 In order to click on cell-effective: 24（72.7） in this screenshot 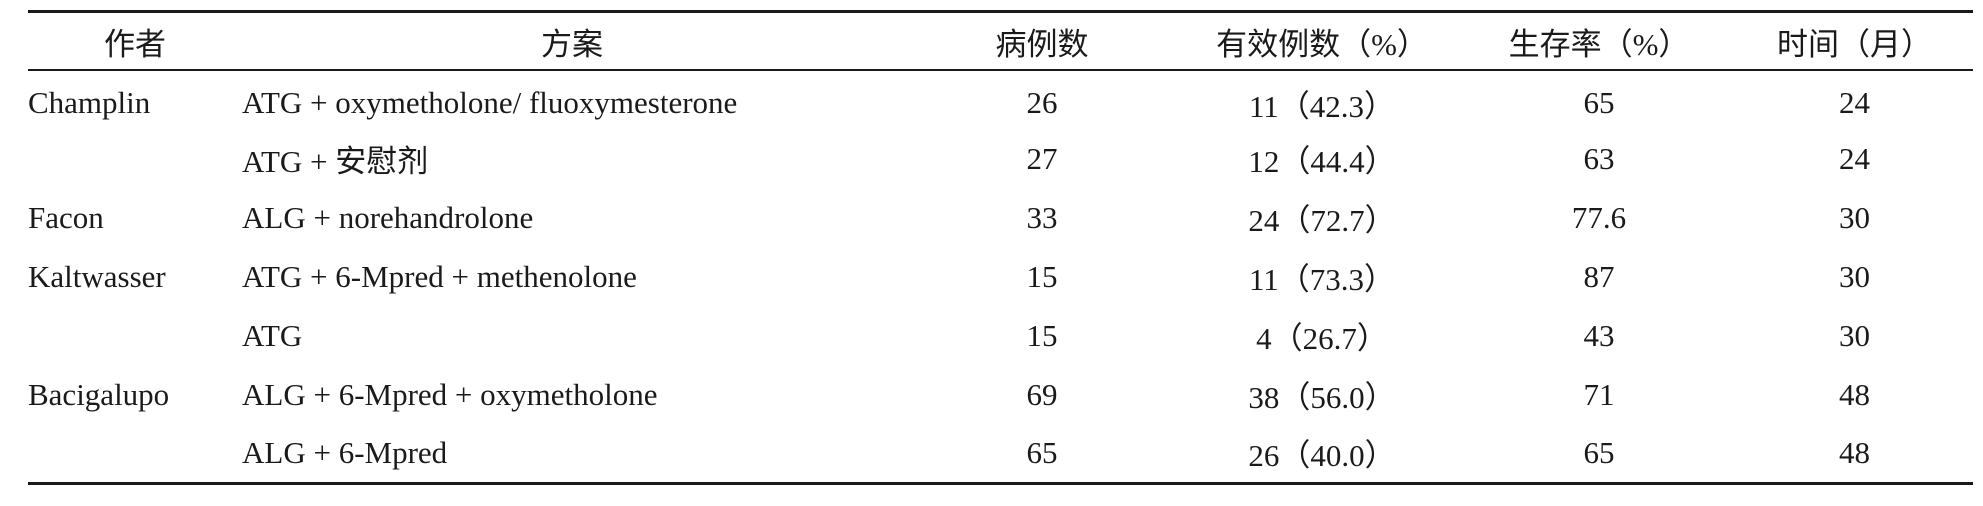, I will do `click(1322, 220)`.